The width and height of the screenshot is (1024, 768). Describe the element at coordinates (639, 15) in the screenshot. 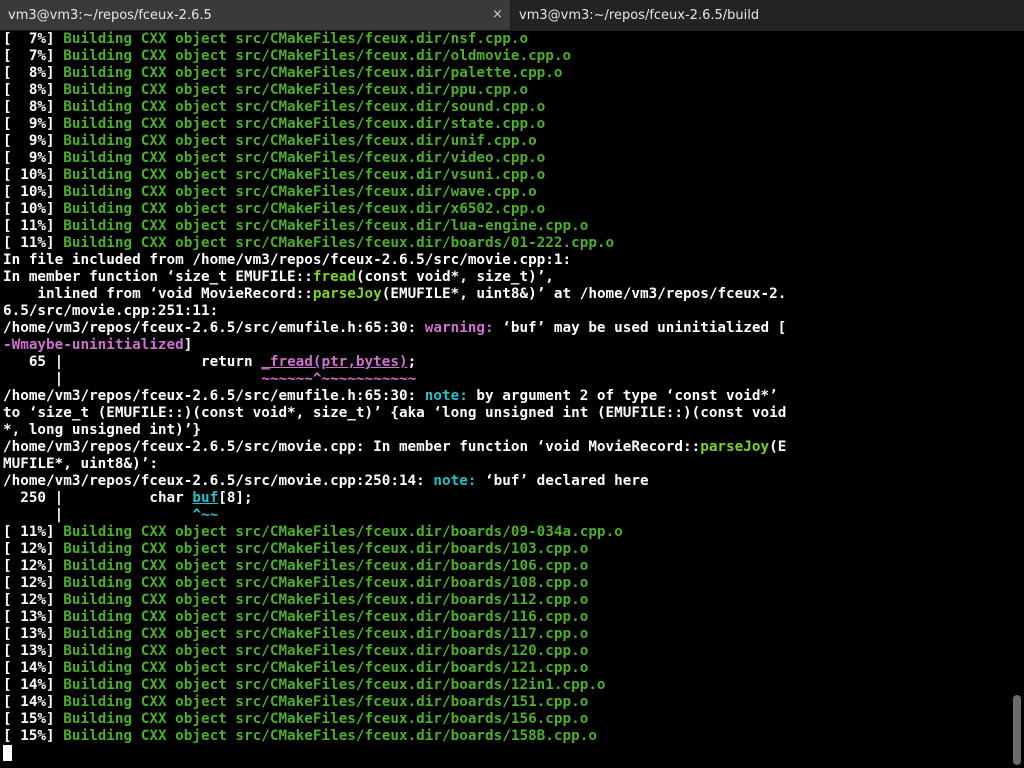

I see `tab-title: vm3@vm3:~/repos/fceux-2.6.5/build` at that location.